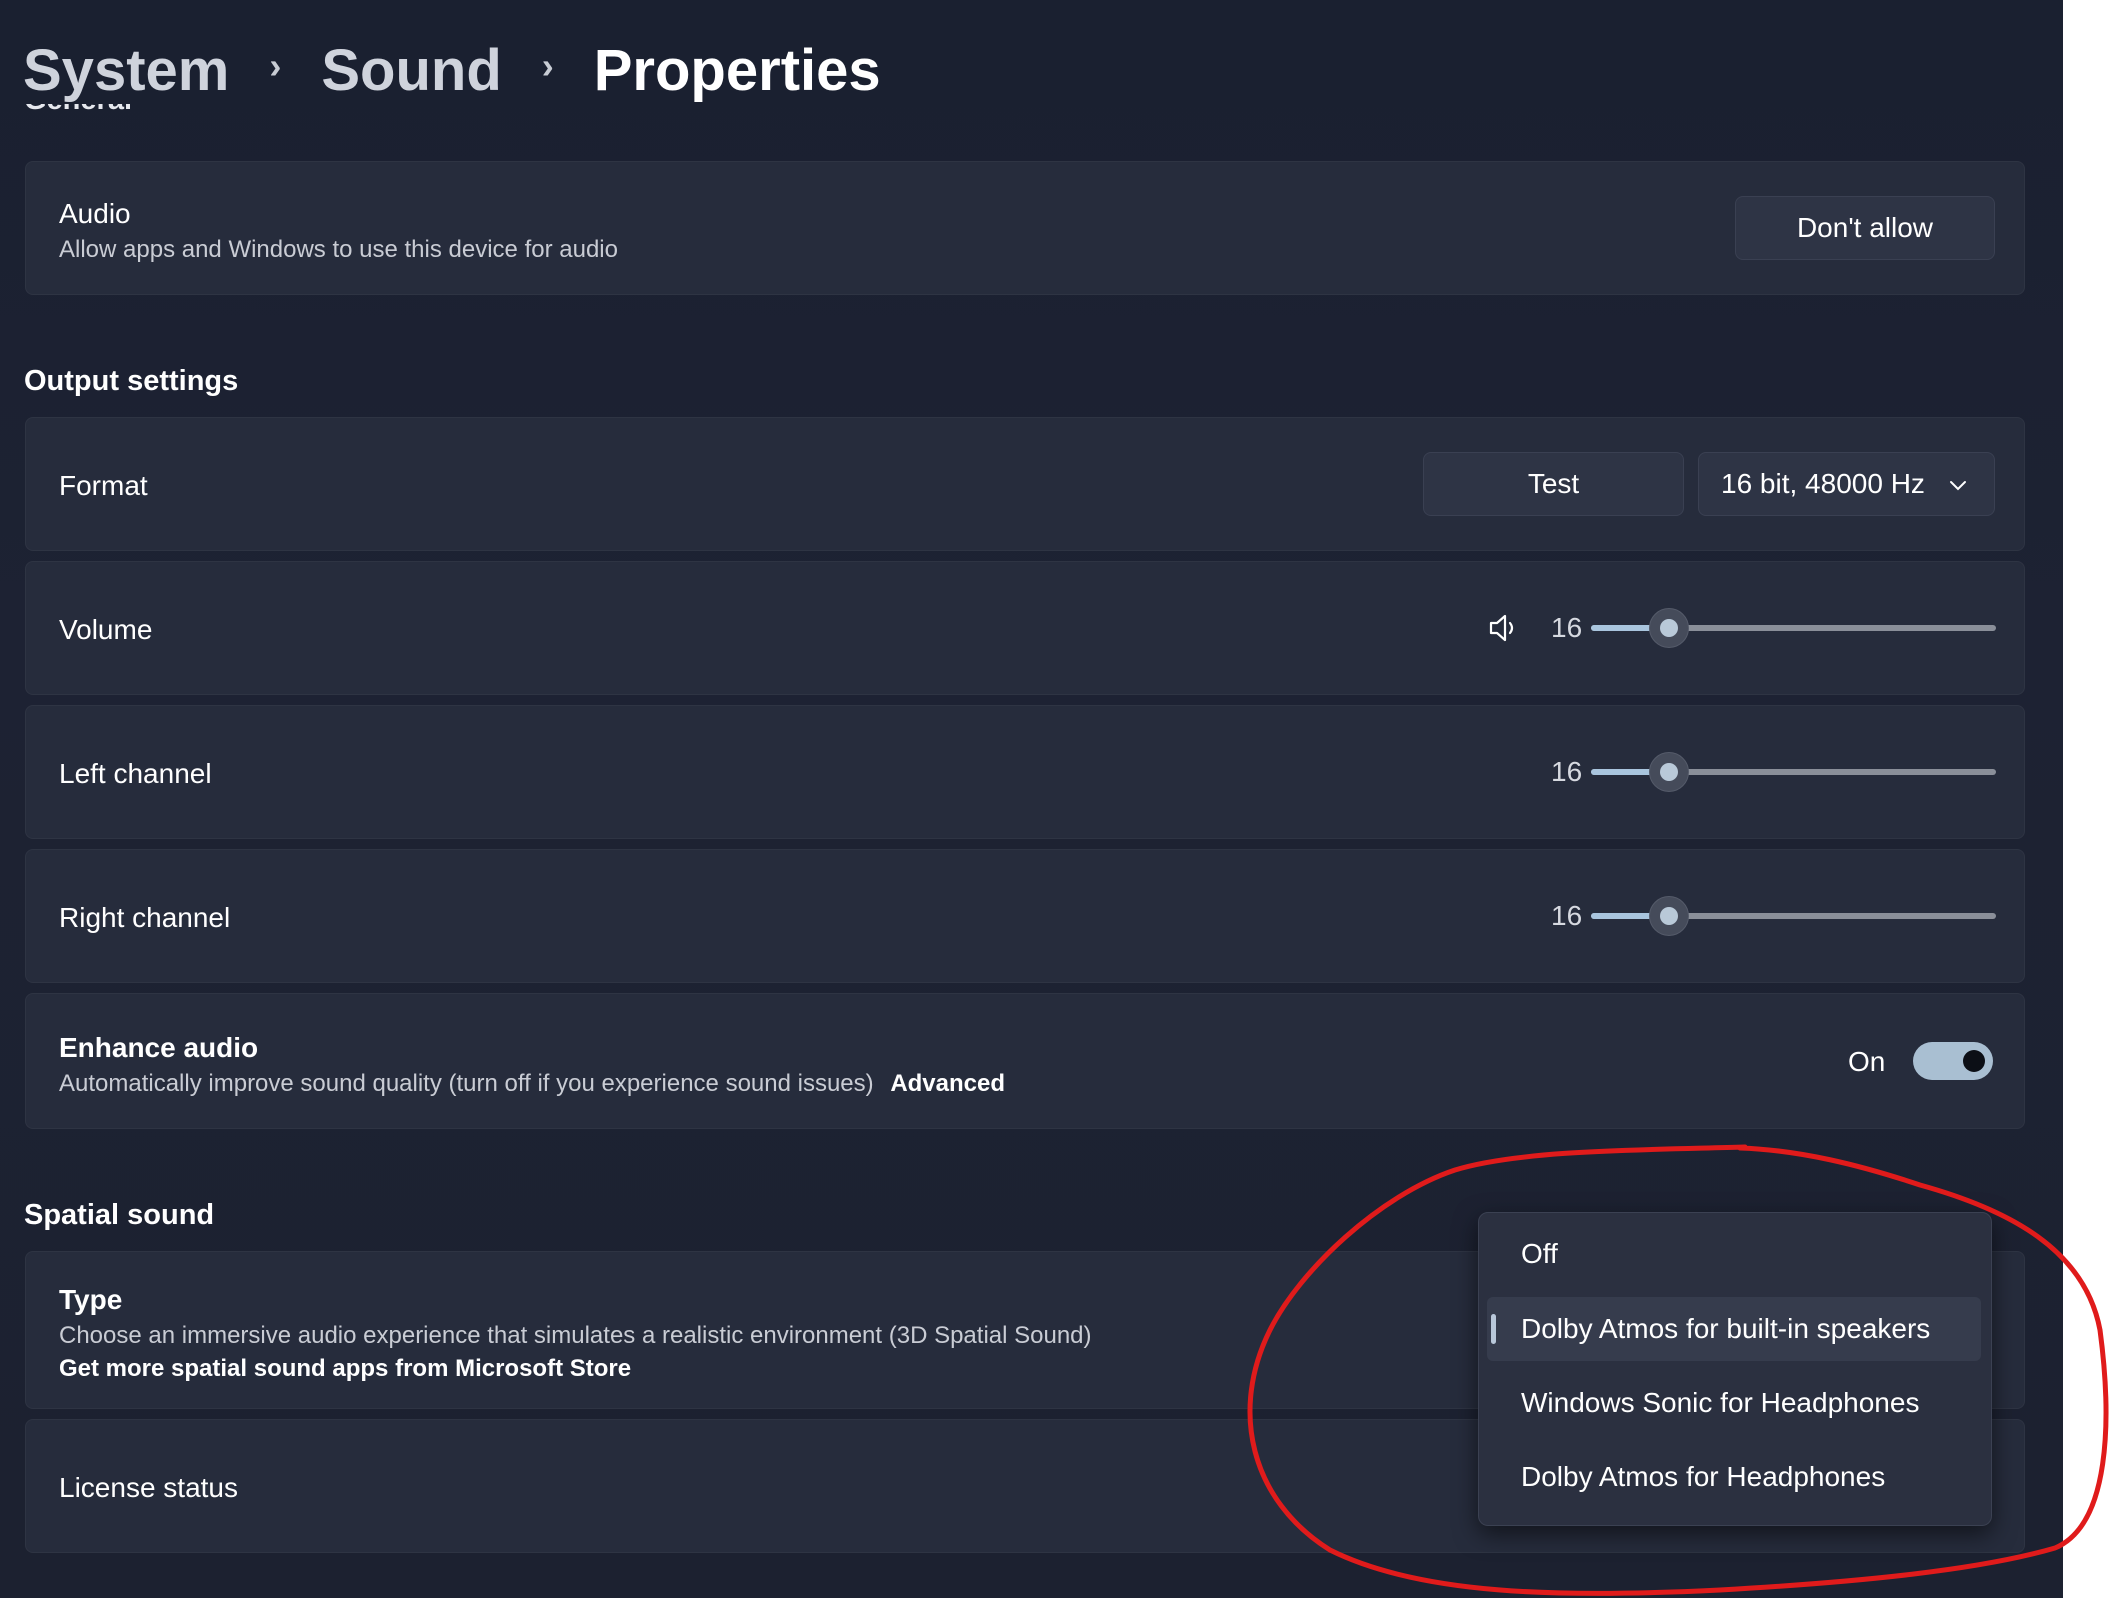 Image resolution: width=2114 pixels, height=1598 pixels. What do you see at coordinates (1865, 228) in the screenshot?
I see `dont-allow-button: Don't allow` at bounding box center [1865, 228].